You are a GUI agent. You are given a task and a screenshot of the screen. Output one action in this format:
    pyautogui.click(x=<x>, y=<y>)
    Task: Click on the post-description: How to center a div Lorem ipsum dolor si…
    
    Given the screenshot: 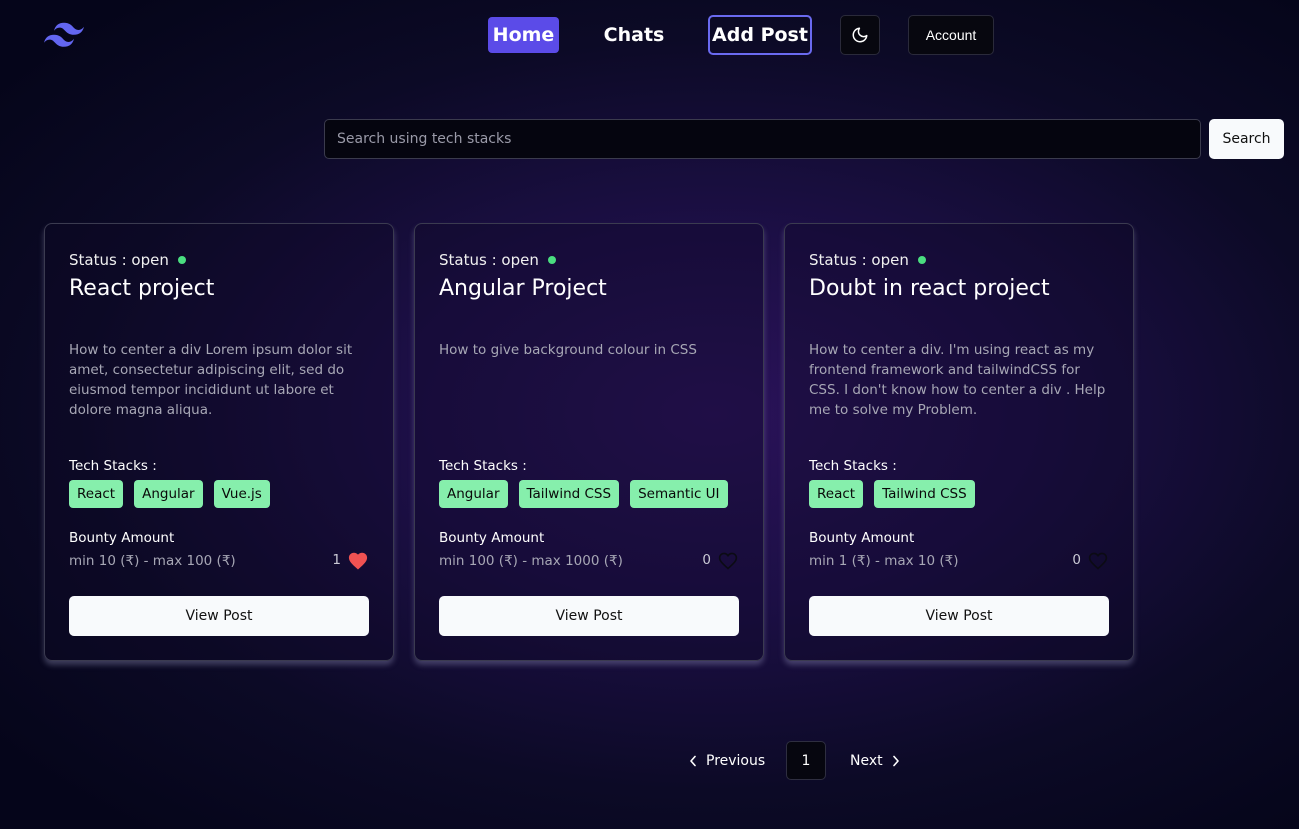 What is the action you would take?
    pyautogui.click(x=211, y=380)
    